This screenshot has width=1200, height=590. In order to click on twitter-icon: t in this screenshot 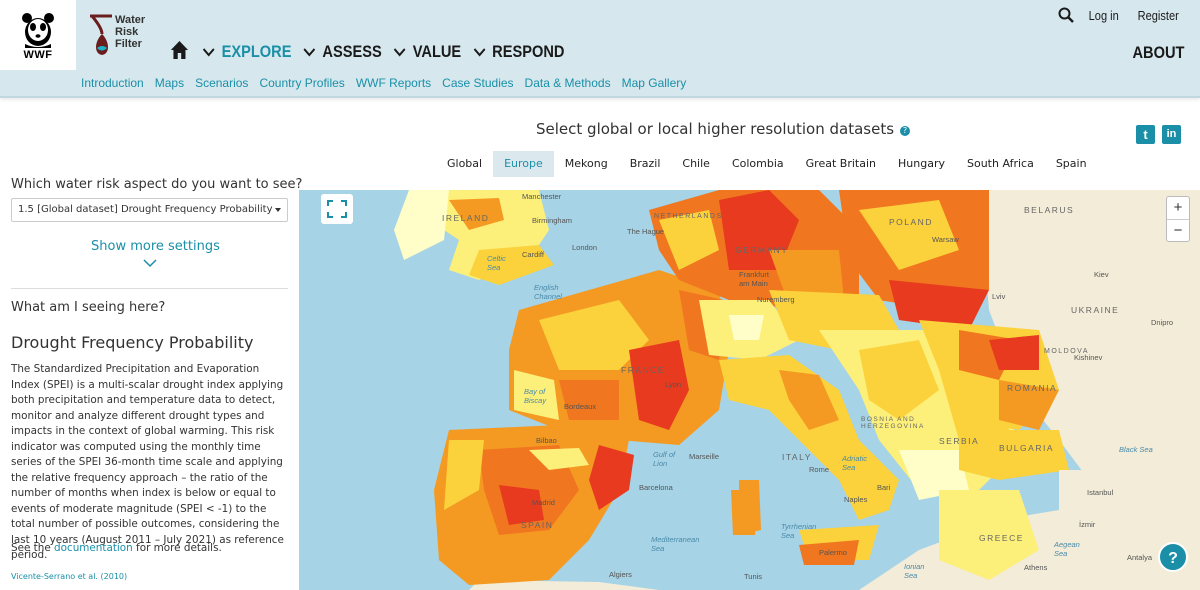, I will do `click(1145, 134)`.